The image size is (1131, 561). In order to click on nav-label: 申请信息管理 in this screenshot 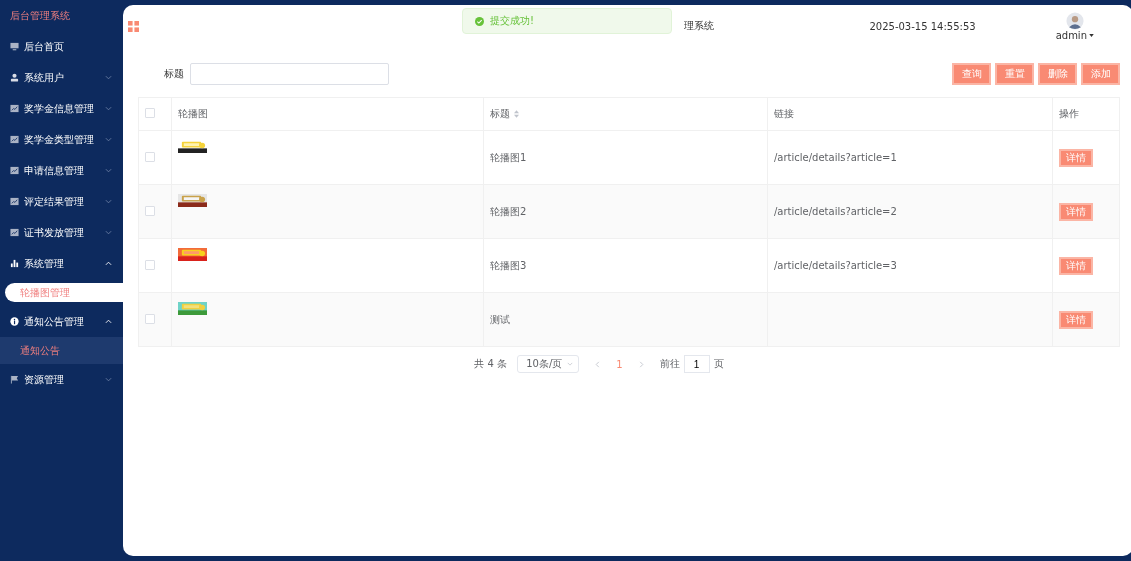, I will do `click(54, 170)`.